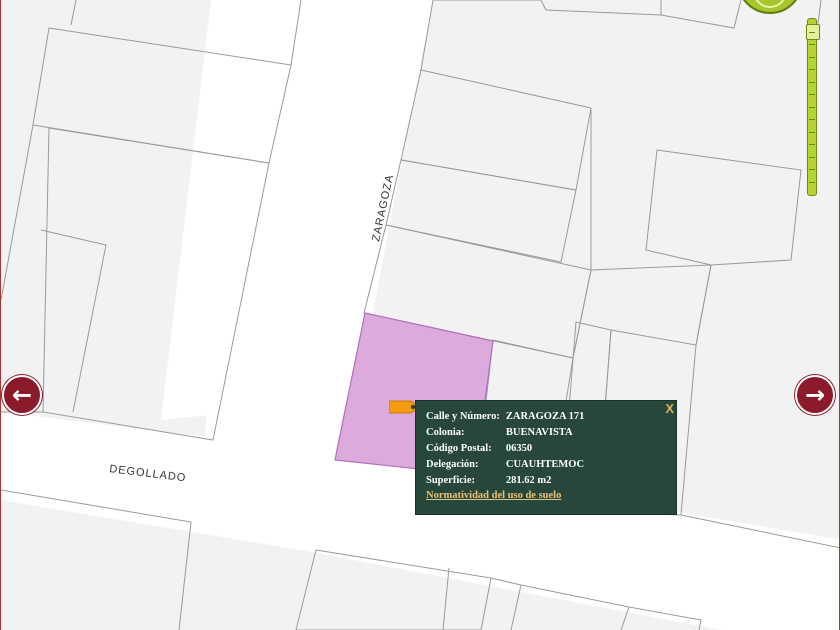  Describe the element at coordinates (815, 395) in the screenshot. I see `arrow-right-icon: →` at that location.